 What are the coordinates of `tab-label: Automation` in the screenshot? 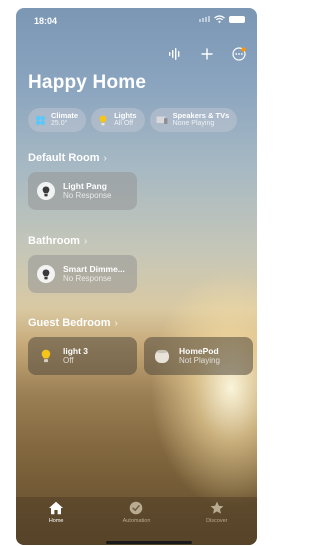 It's located at (136, 521).